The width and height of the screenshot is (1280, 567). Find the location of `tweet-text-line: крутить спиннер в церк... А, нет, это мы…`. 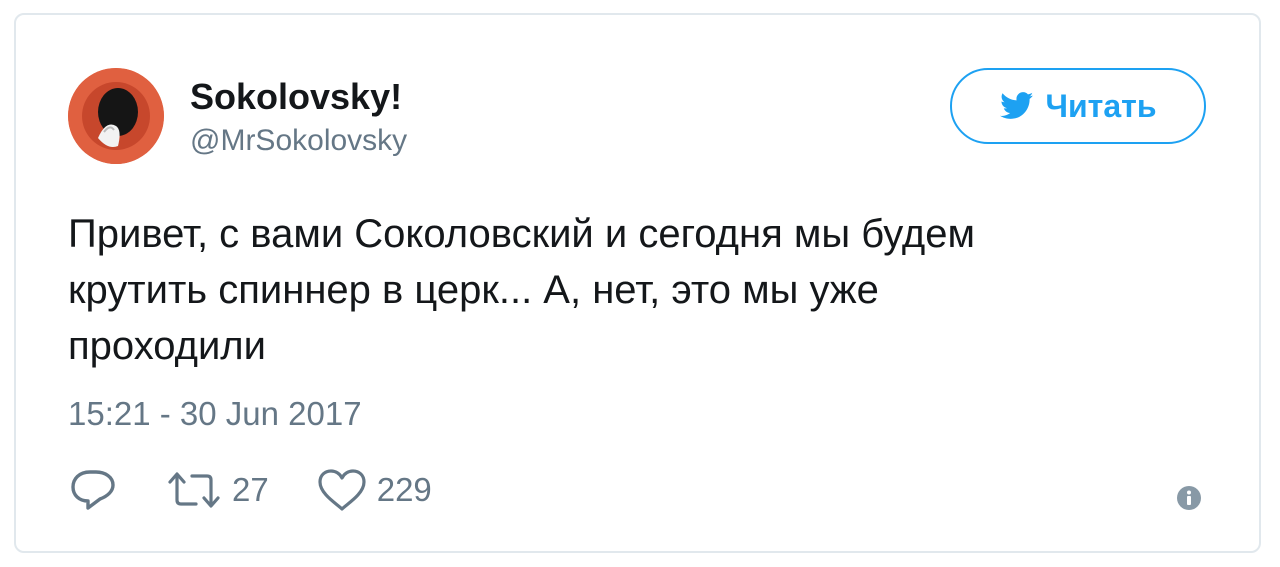

tweet-text-line: крутить спиннер в церк... А, нет, это мы… is located at coordinates (473, 290).